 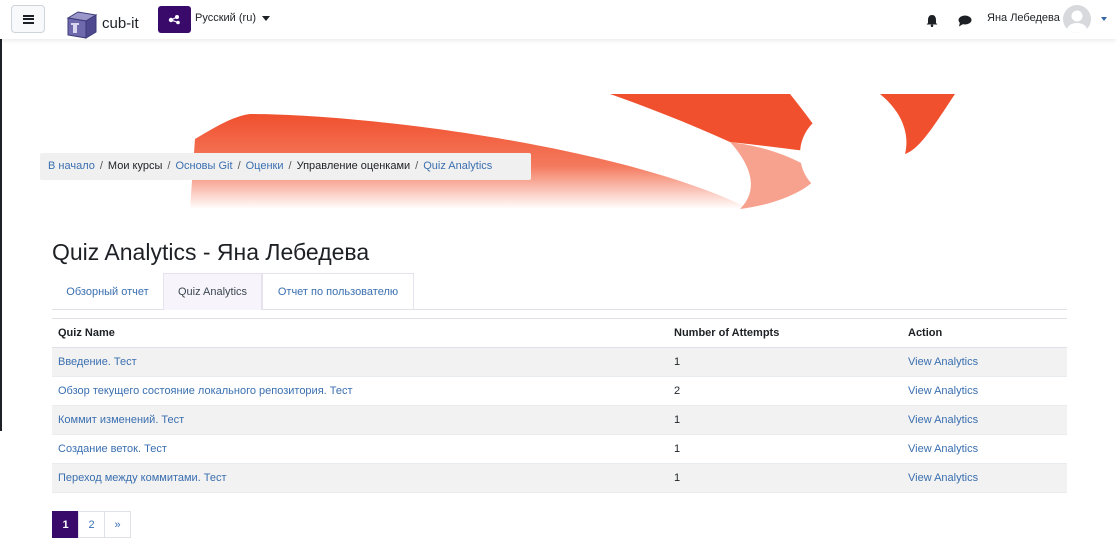 I want to click on breadcrumb-quiz-analytics: Quiz Analytics, so click(x=457, y=166).